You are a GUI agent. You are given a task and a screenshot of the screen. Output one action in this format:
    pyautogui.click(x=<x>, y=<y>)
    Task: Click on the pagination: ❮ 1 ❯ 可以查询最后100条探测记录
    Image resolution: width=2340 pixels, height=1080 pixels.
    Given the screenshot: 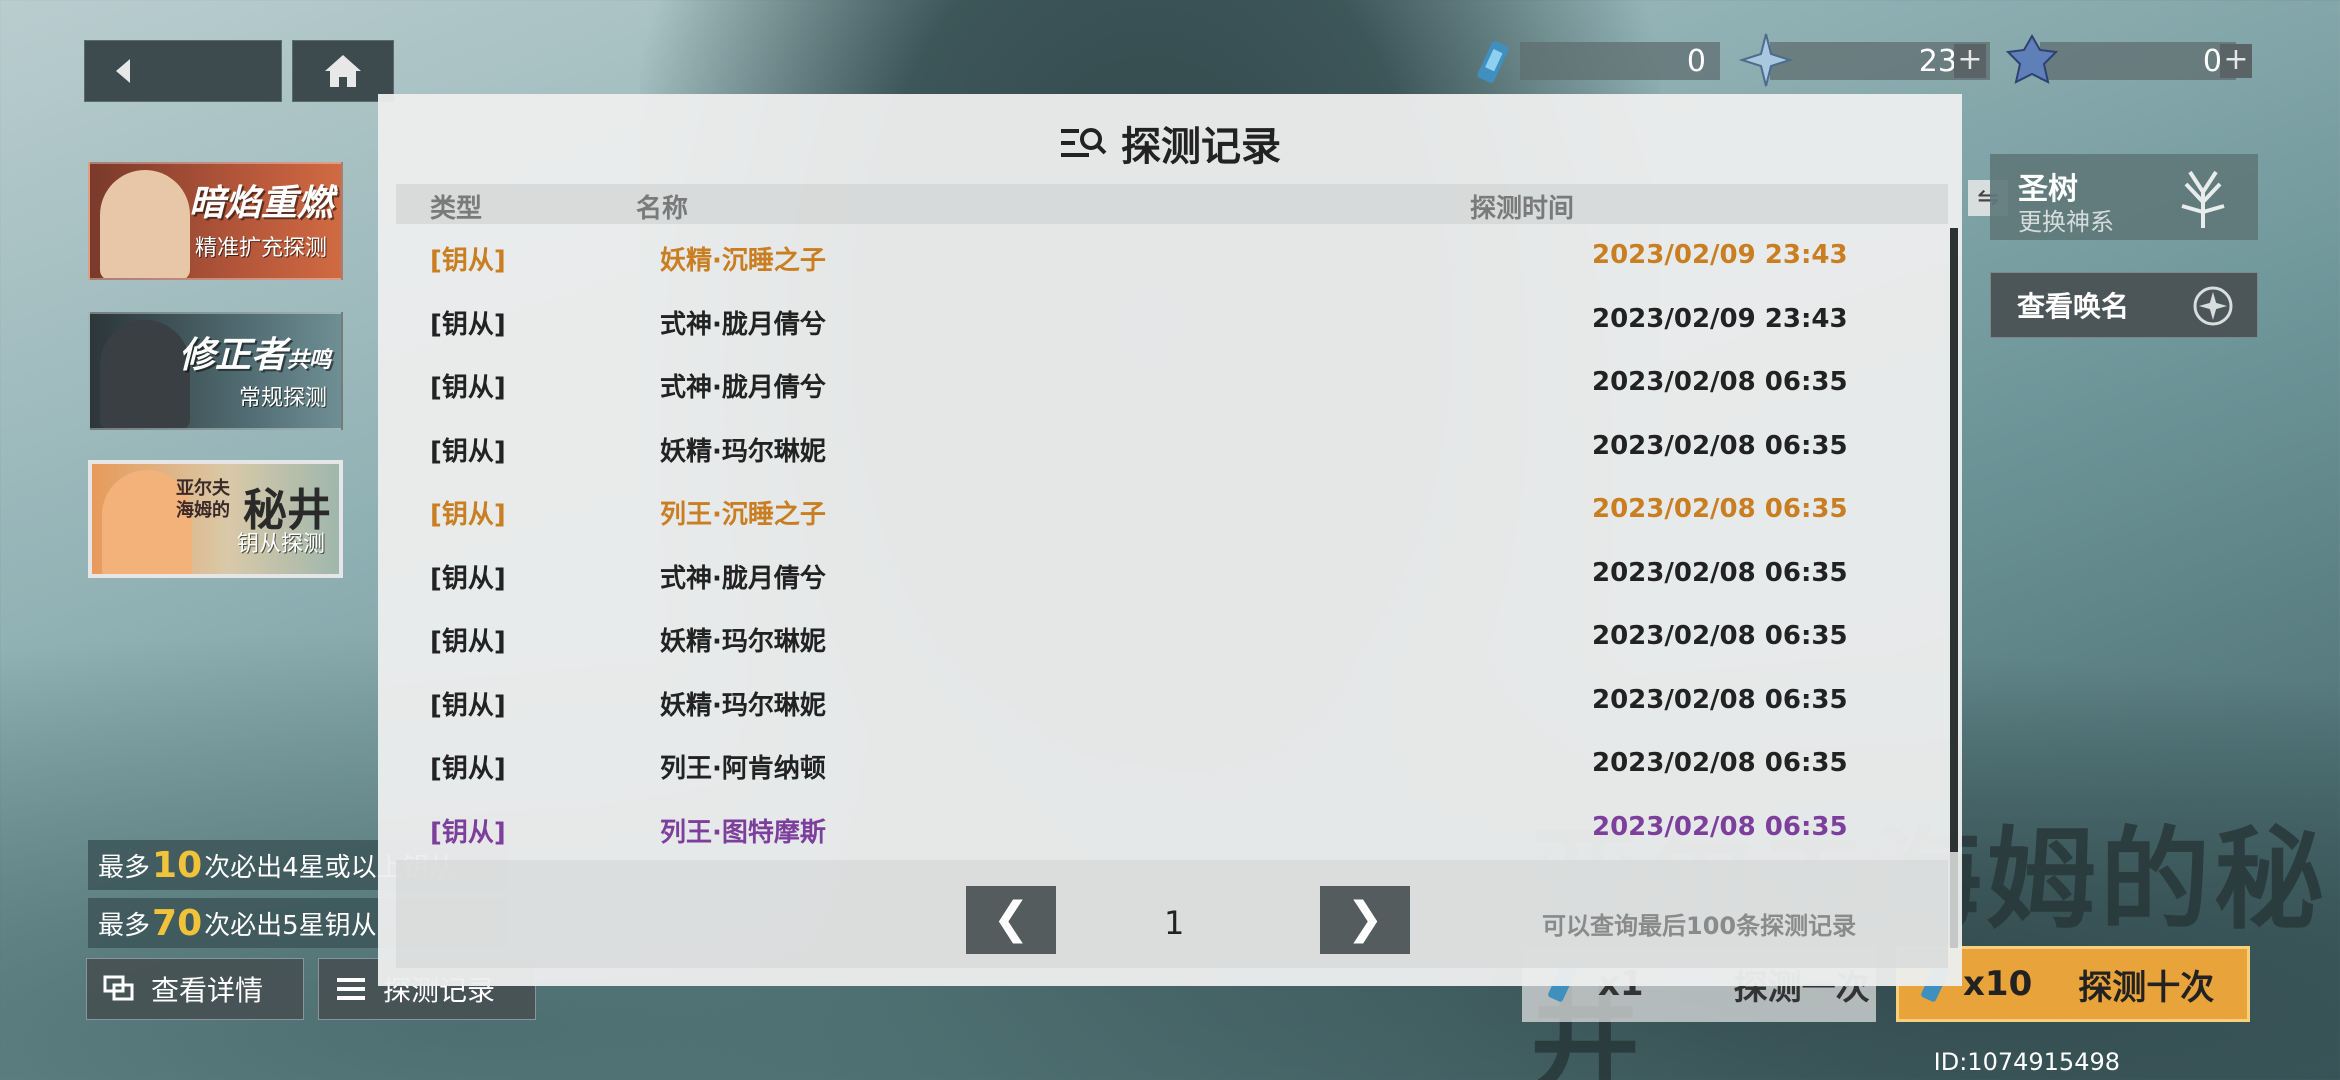 What is the action you would take?
    pyautogui.click(x=1172, y=914)
    